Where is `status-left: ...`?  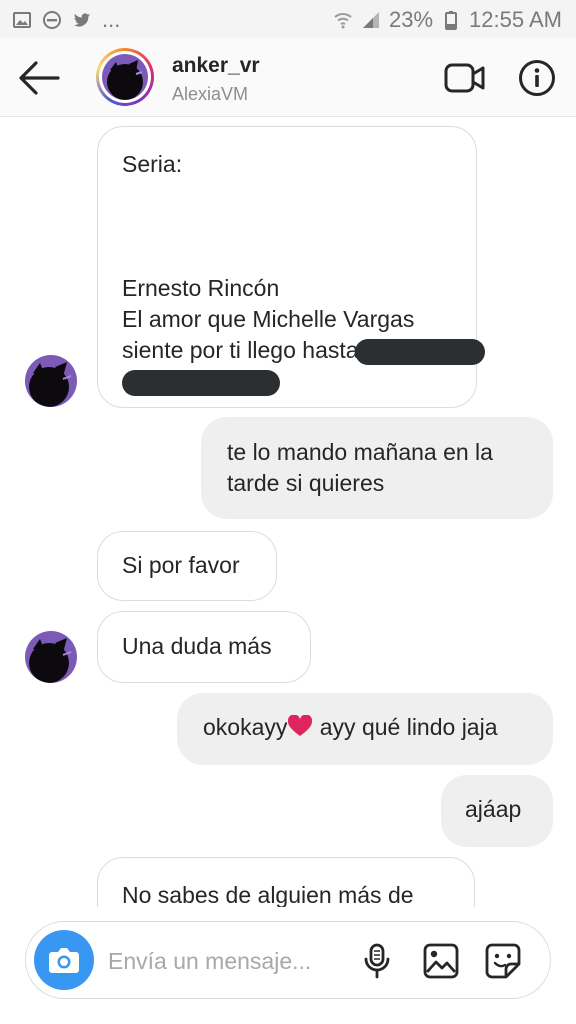
status-left: ... is located at coordinates (66, 20).